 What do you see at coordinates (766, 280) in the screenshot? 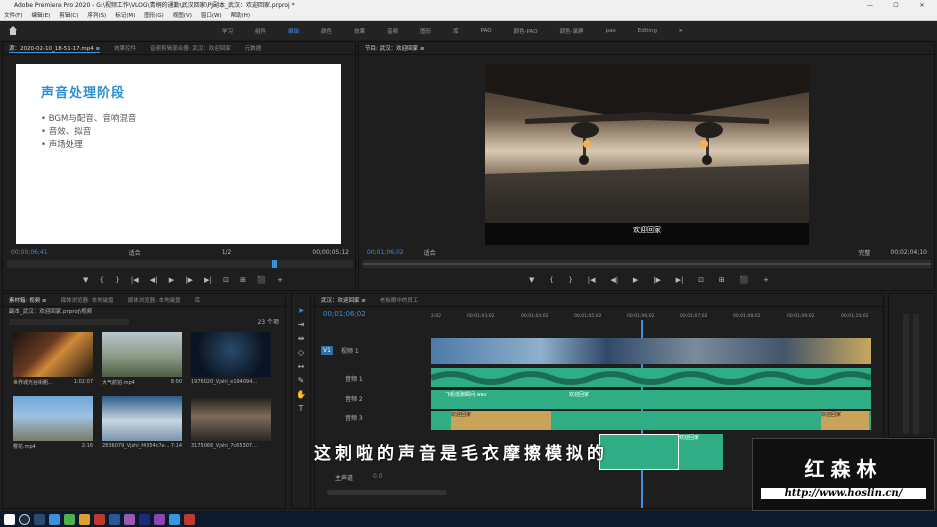
I see `add-button: +` at bounding box center [766, 280].